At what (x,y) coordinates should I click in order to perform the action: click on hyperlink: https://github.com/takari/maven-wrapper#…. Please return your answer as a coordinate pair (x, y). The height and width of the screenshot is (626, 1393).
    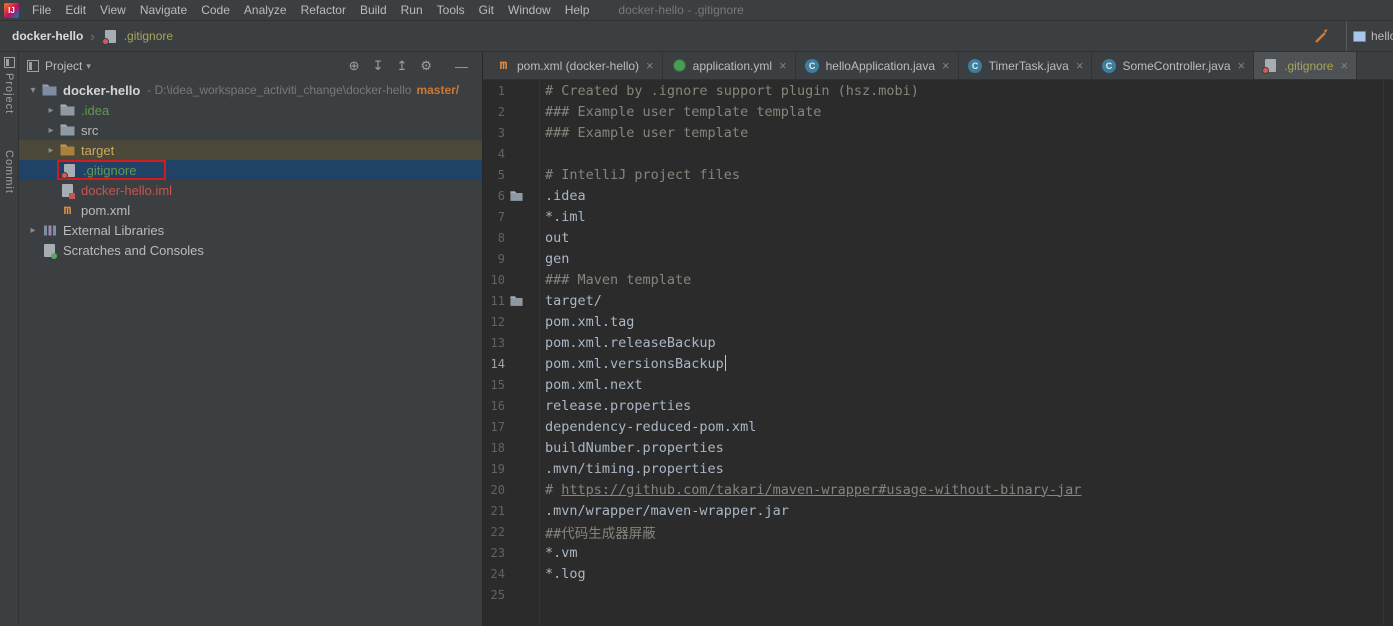
    Looking at the image, I should click on (821, 490).